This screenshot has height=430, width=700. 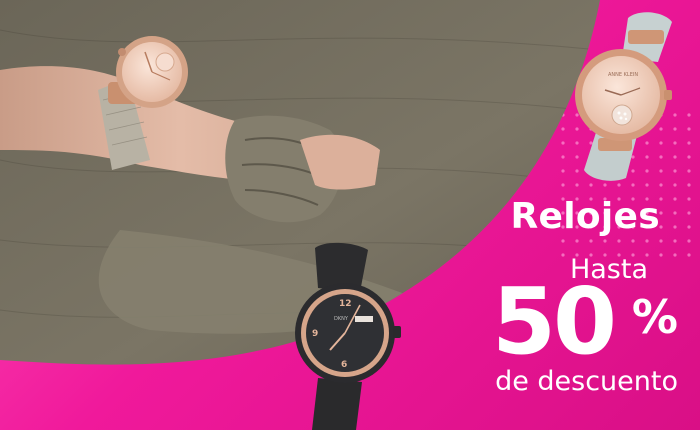 What do you see at coordinates (654, 317) in the screenshot?
I see `percent-symbol: %` at bounding box center [654, 317].